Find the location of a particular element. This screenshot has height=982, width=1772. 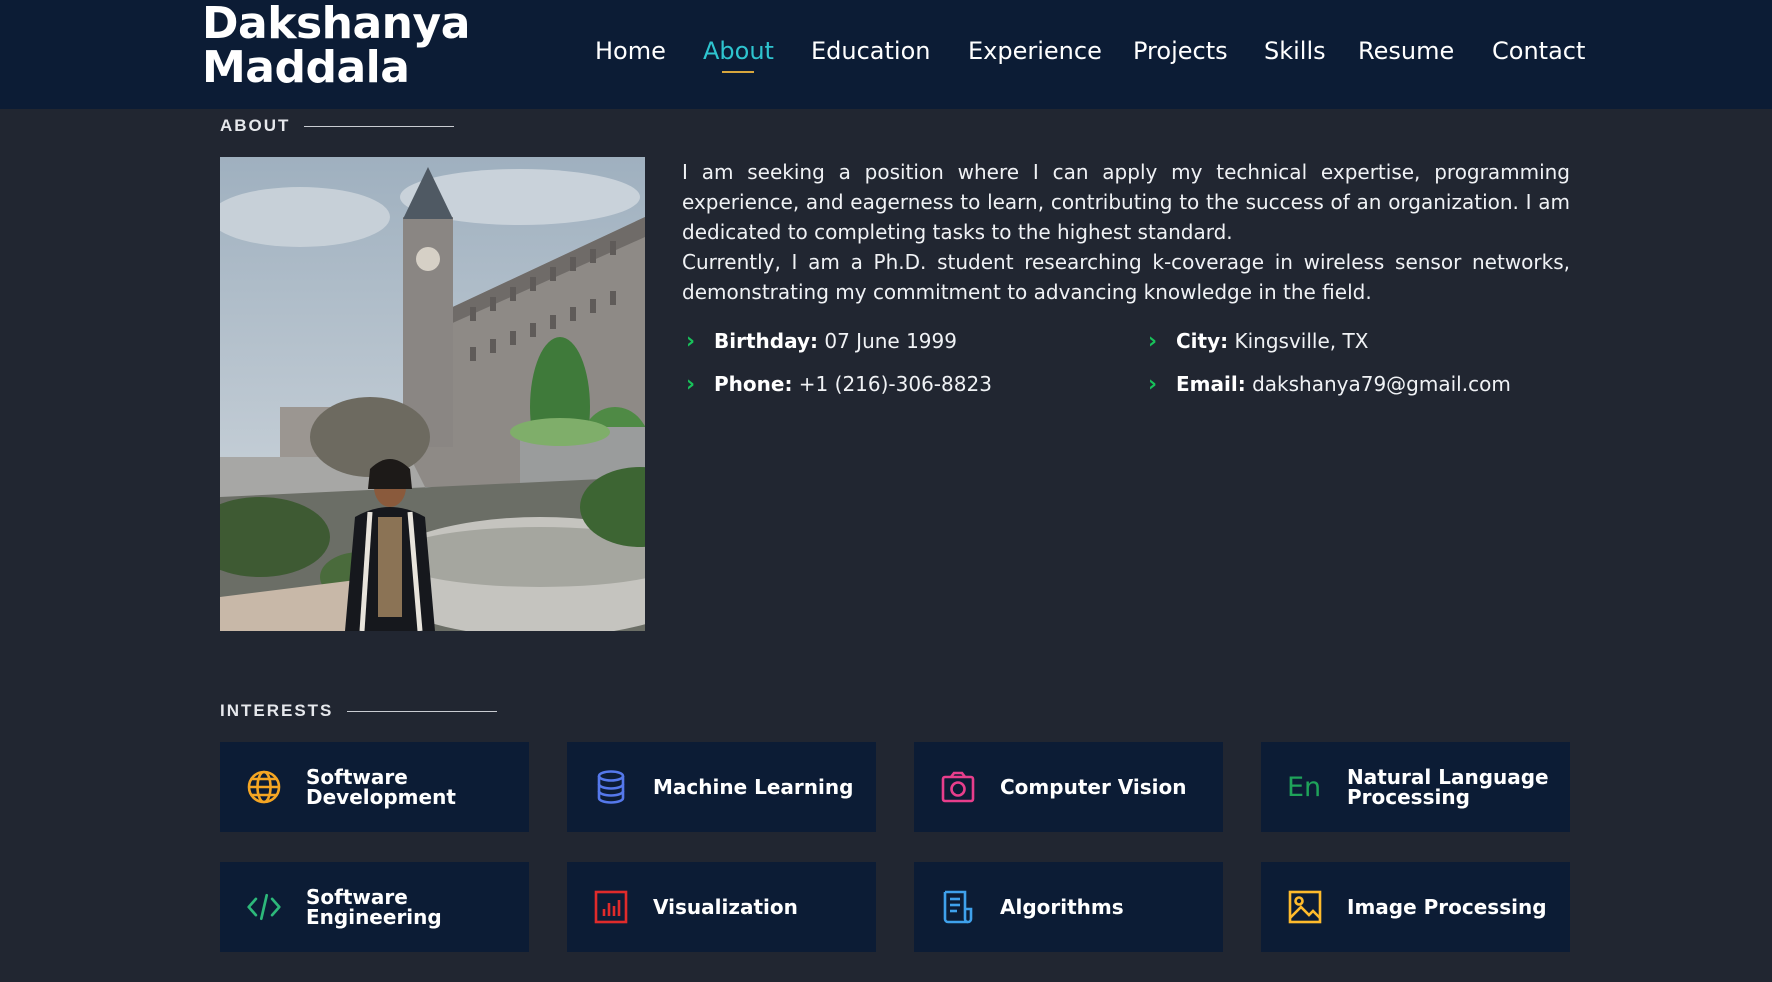

interest-card-software-development: Software Development is located at coordinates (374, 787).